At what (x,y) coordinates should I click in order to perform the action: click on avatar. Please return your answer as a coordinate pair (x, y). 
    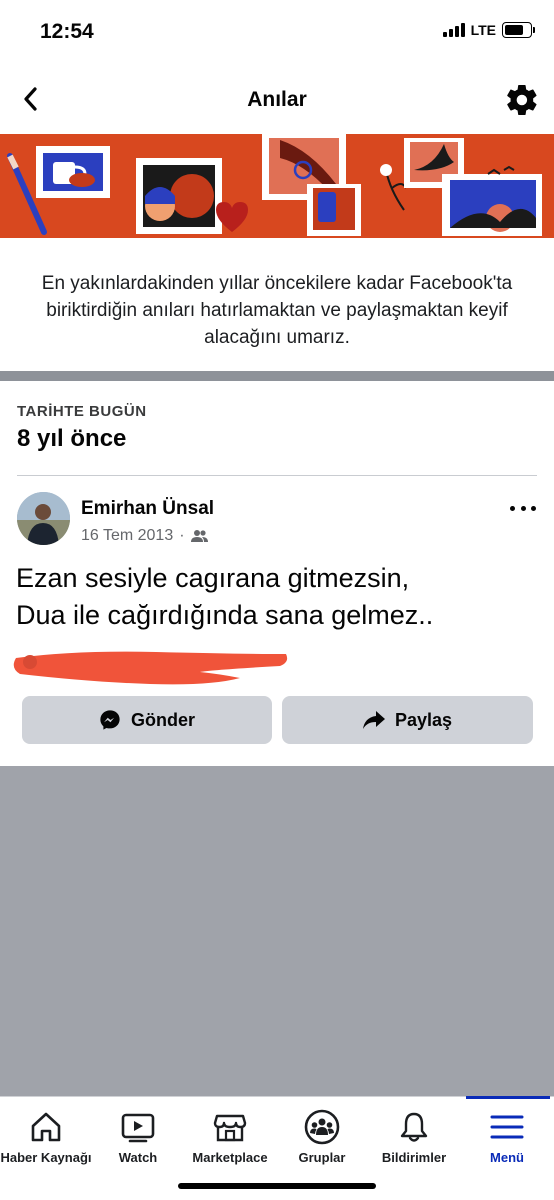
    Looking at the image, I should click on (43, 518).